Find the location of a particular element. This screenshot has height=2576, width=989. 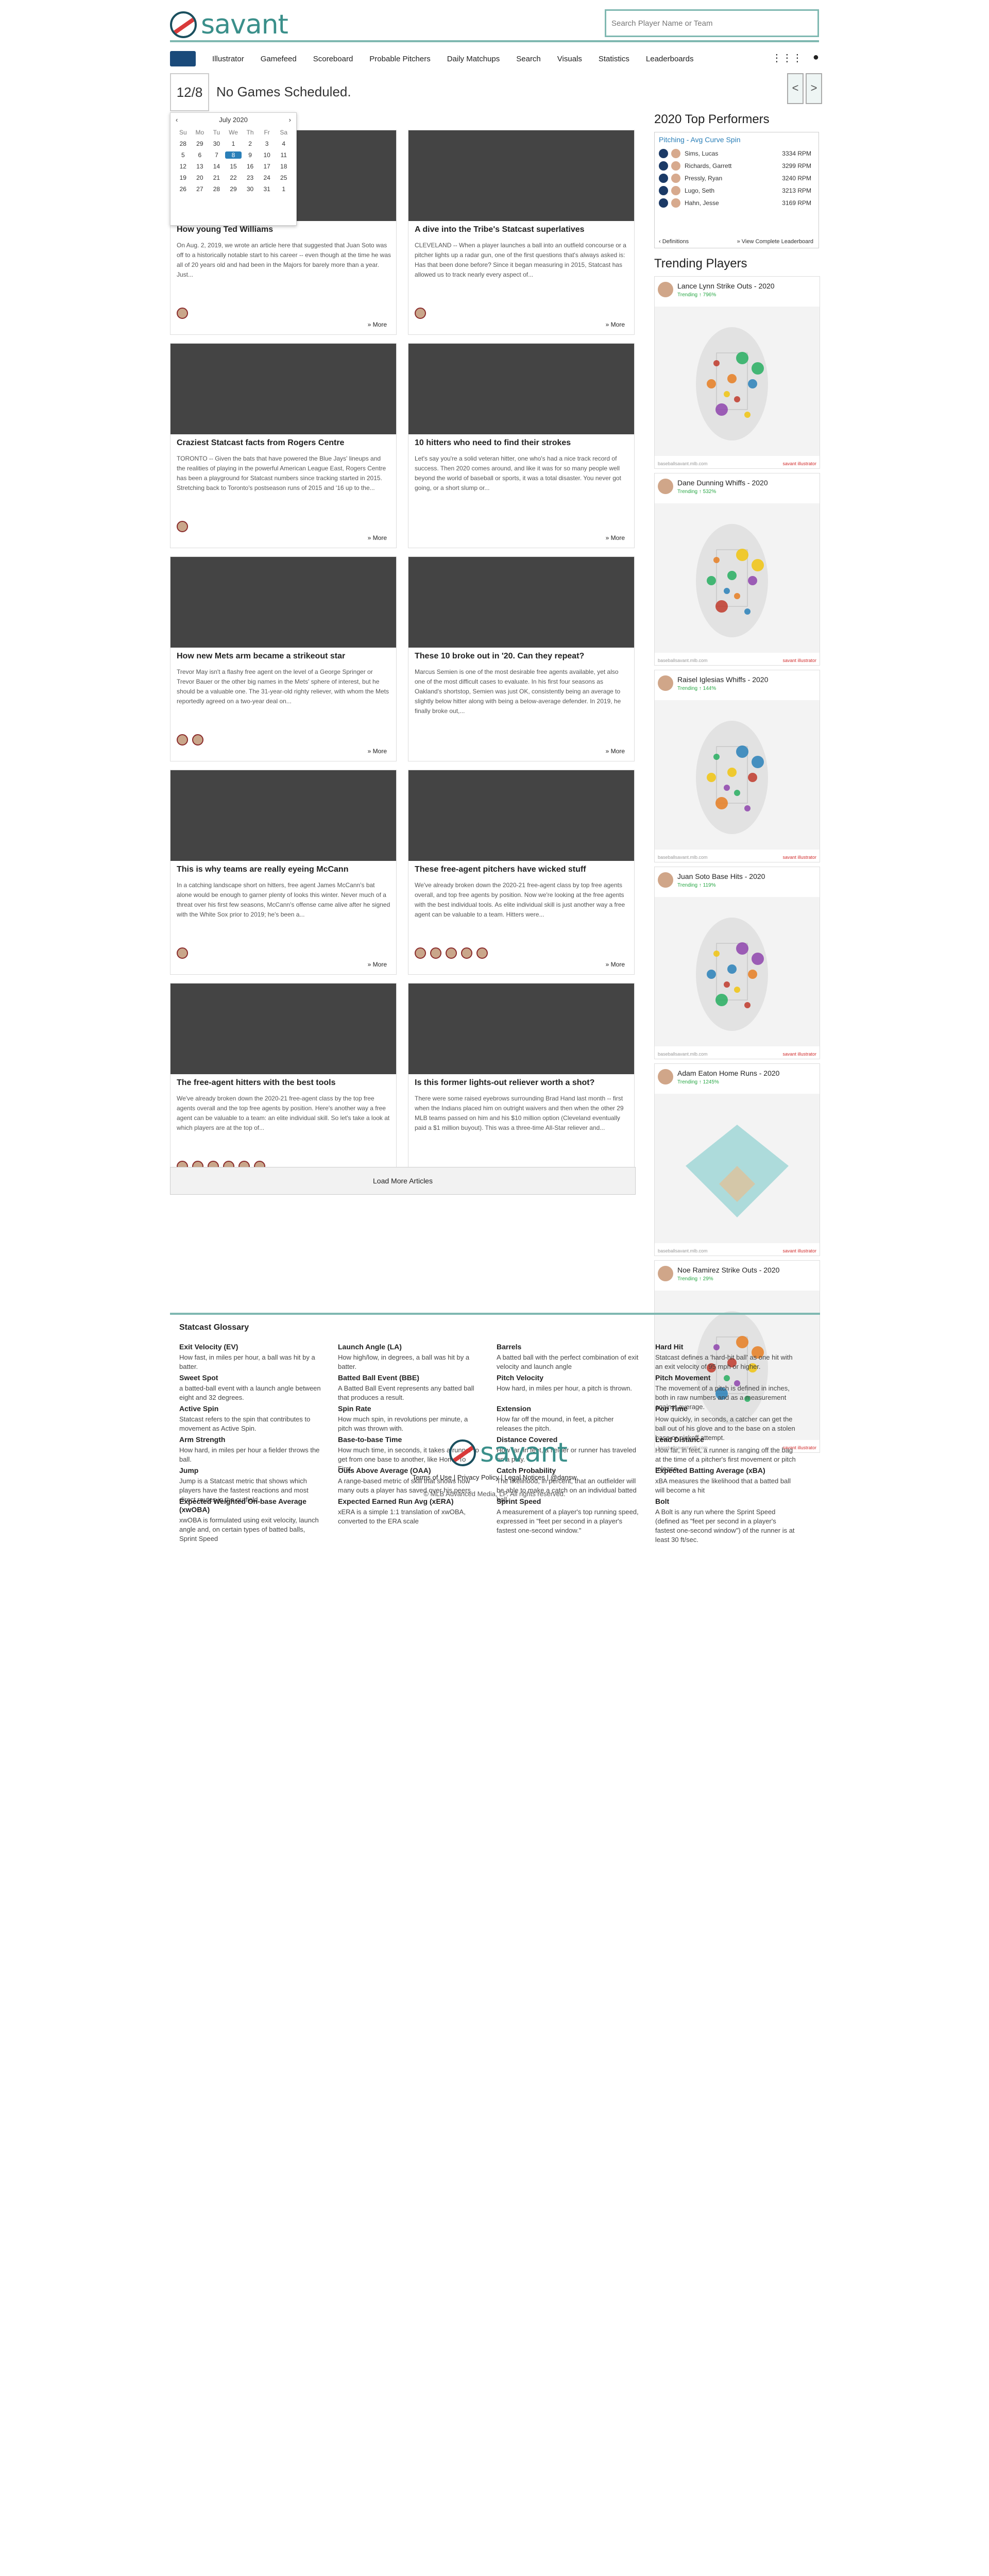

complete-leaderboard-link: » View Complete Leaderboard is located at coordinates (775, 242).